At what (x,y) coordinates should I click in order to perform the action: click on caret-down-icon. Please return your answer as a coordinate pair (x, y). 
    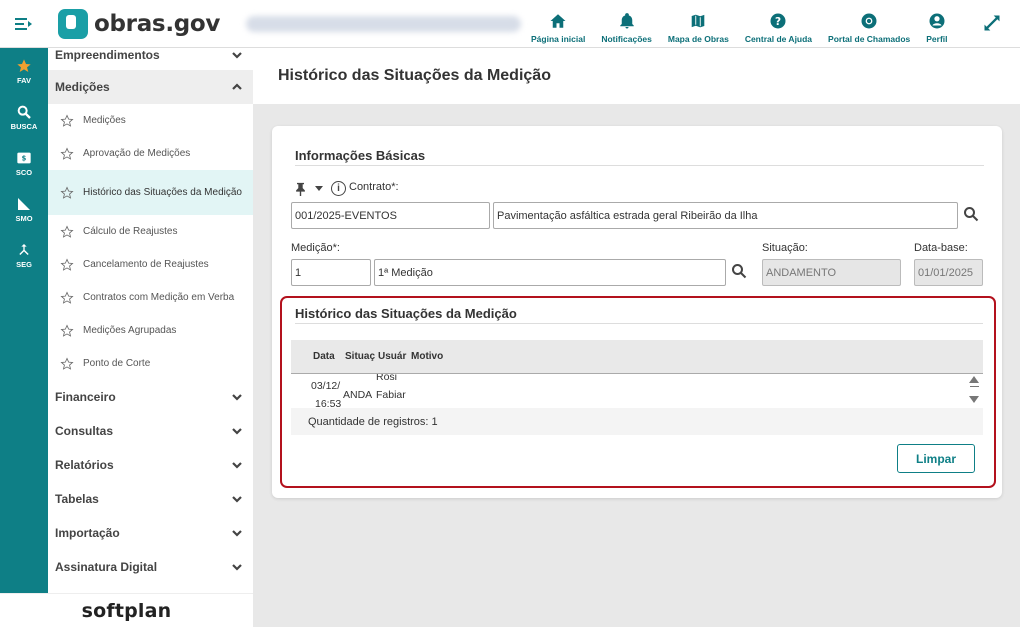
    Looking at the image, I should click on (319, 188).